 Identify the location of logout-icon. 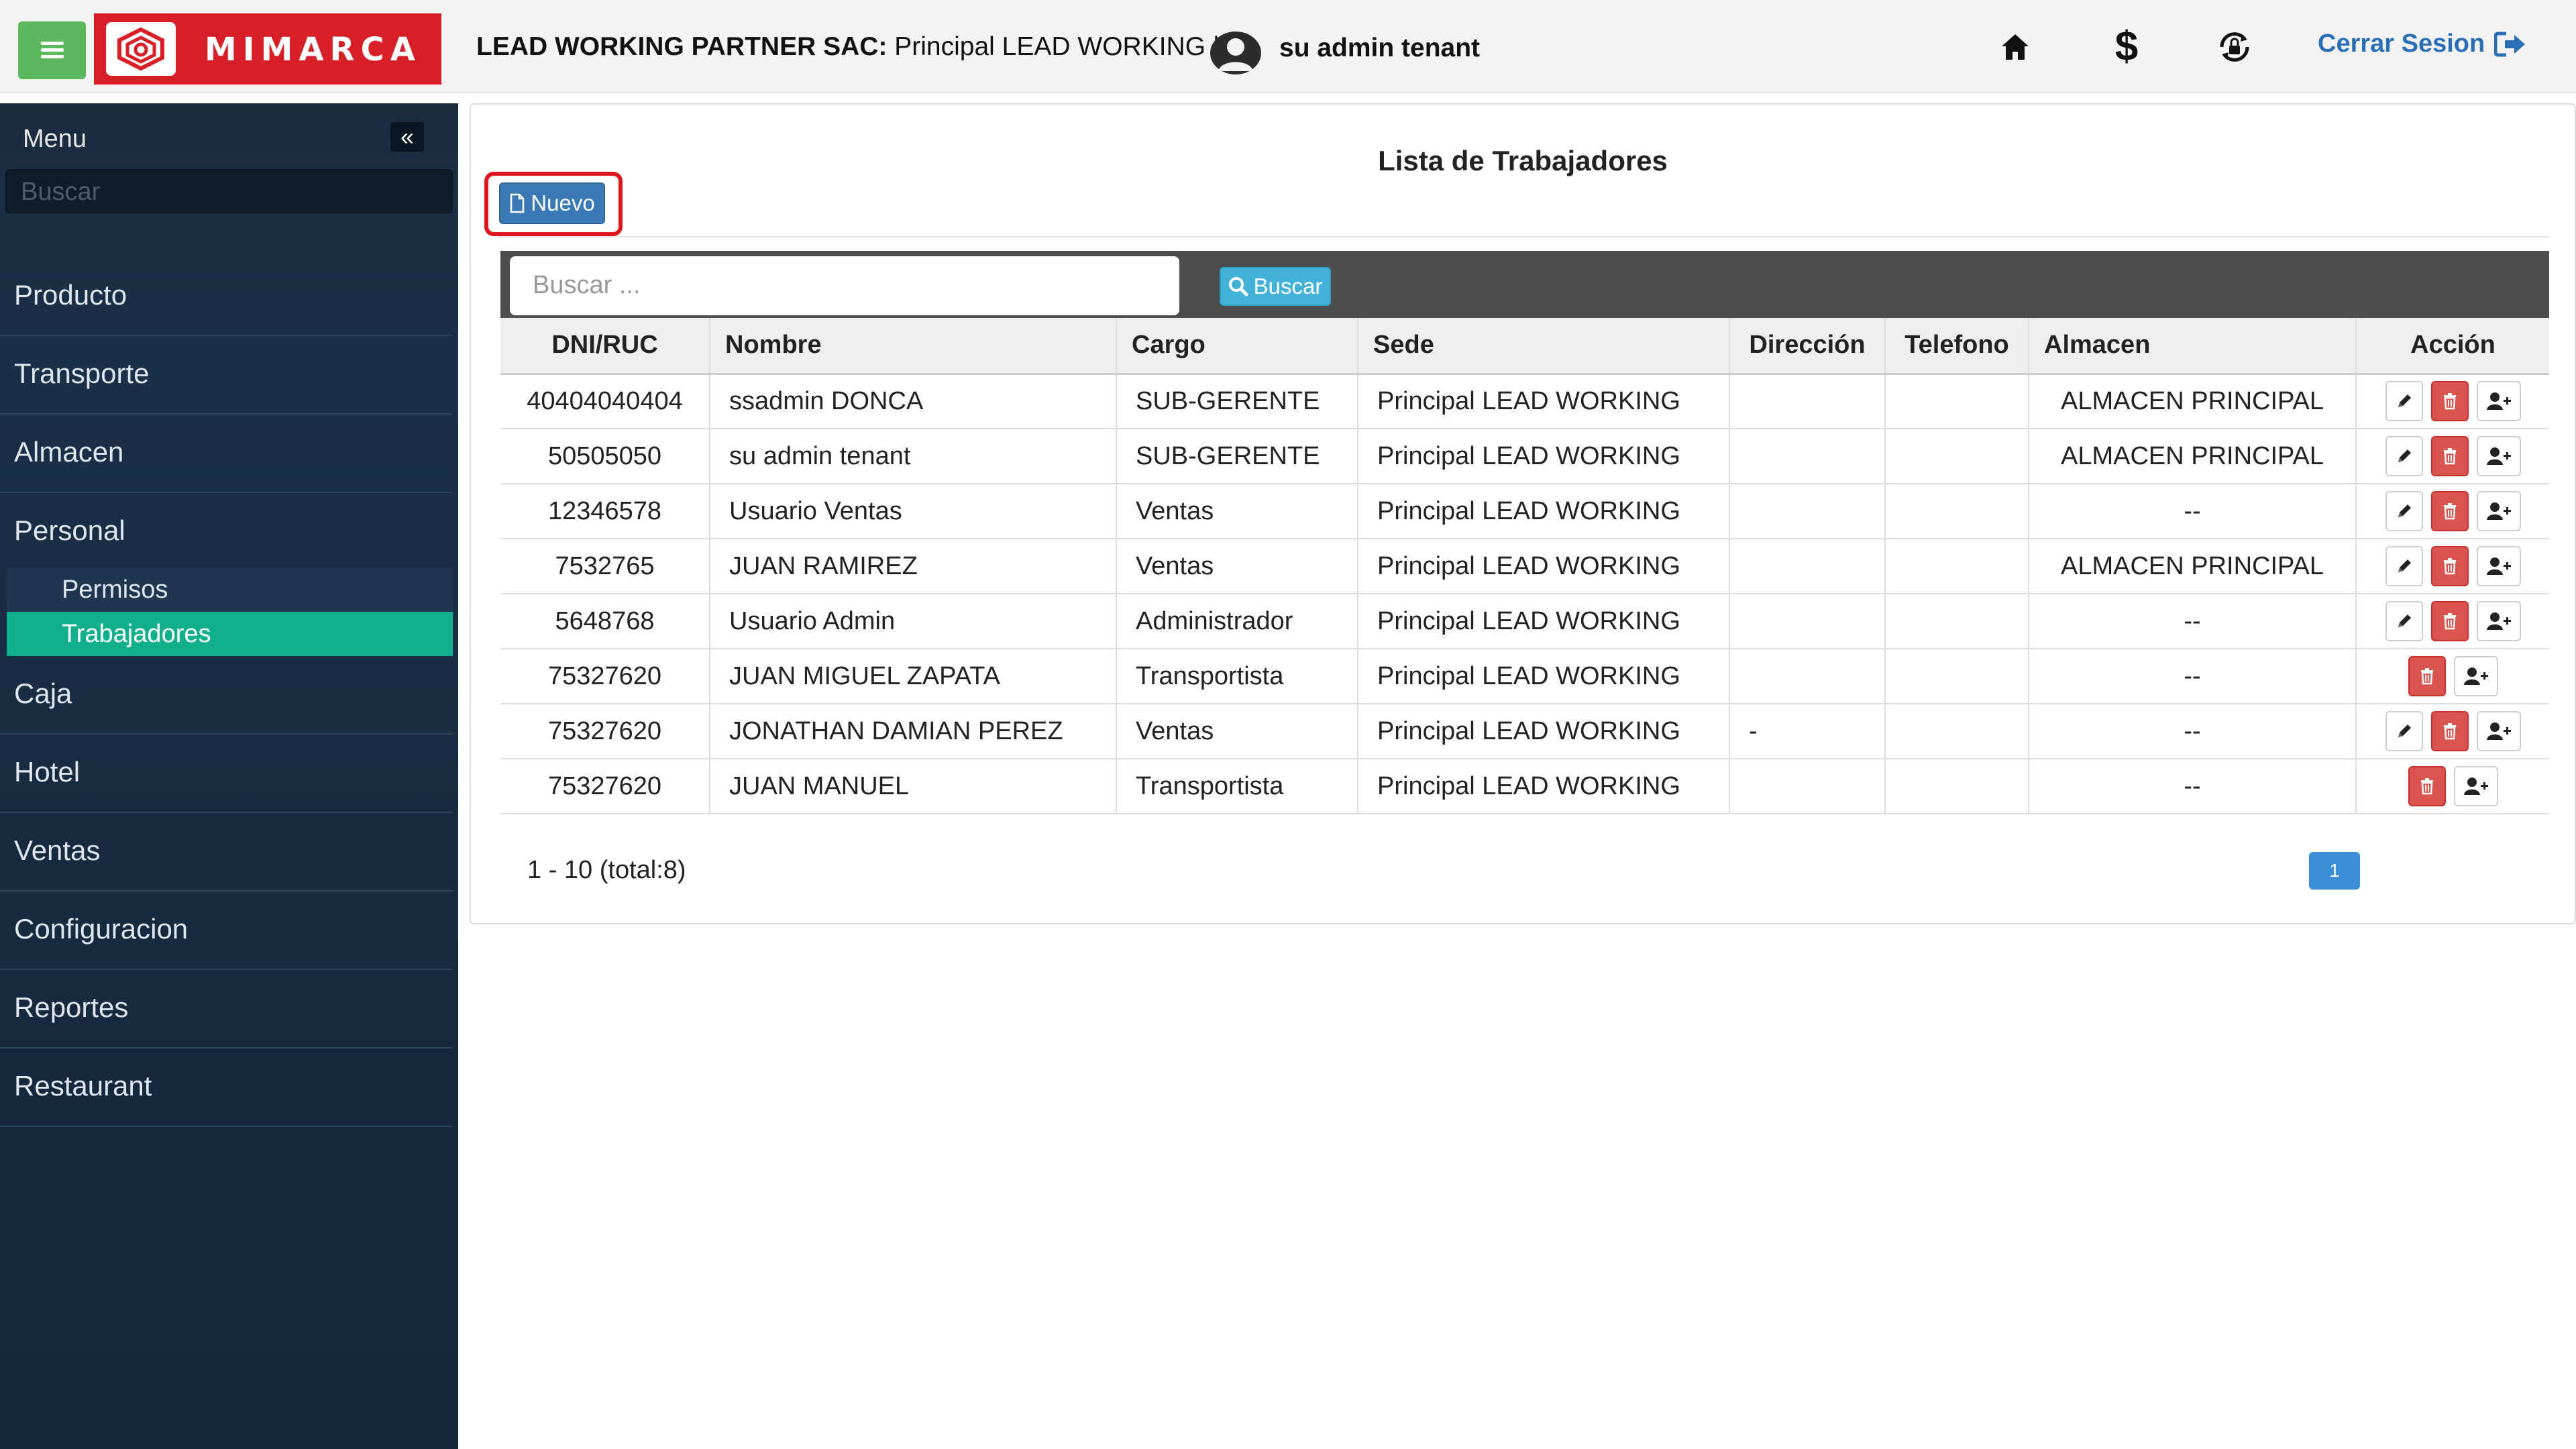
(2510, 44).